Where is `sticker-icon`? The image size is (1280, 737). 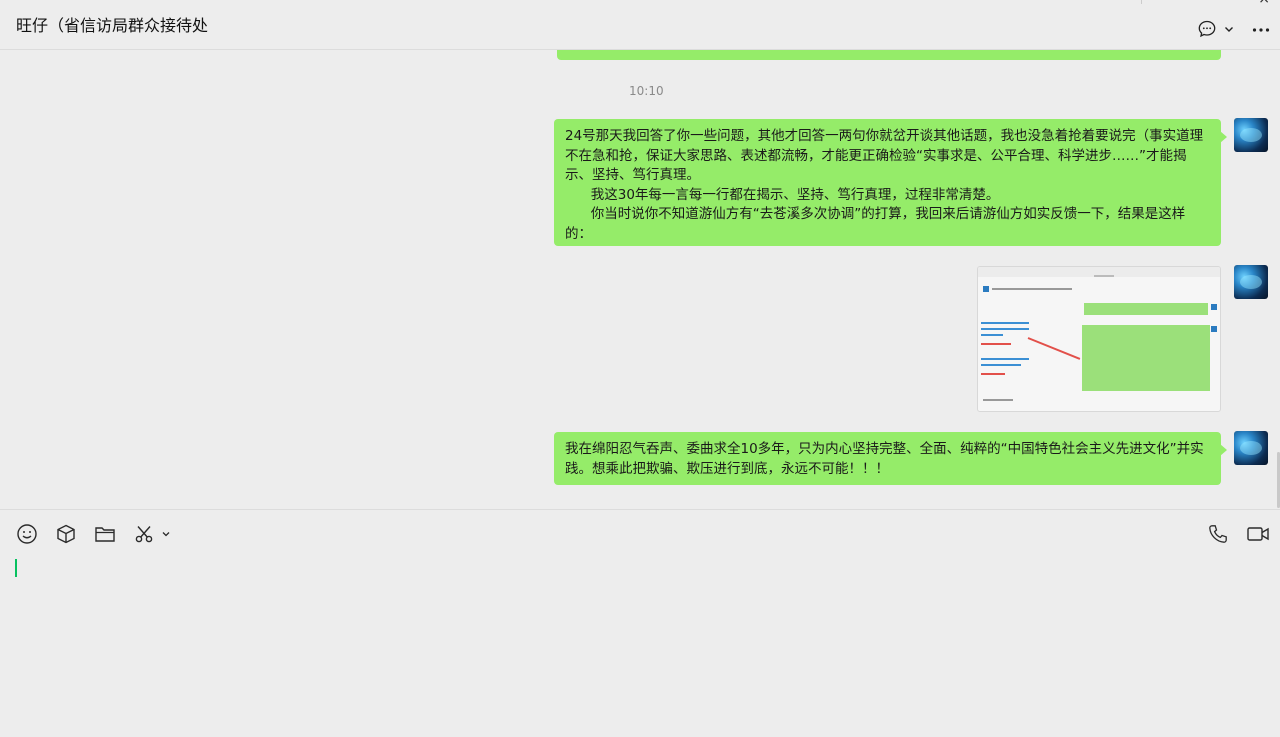 sticker-icon is located at coordinates (66, 534).